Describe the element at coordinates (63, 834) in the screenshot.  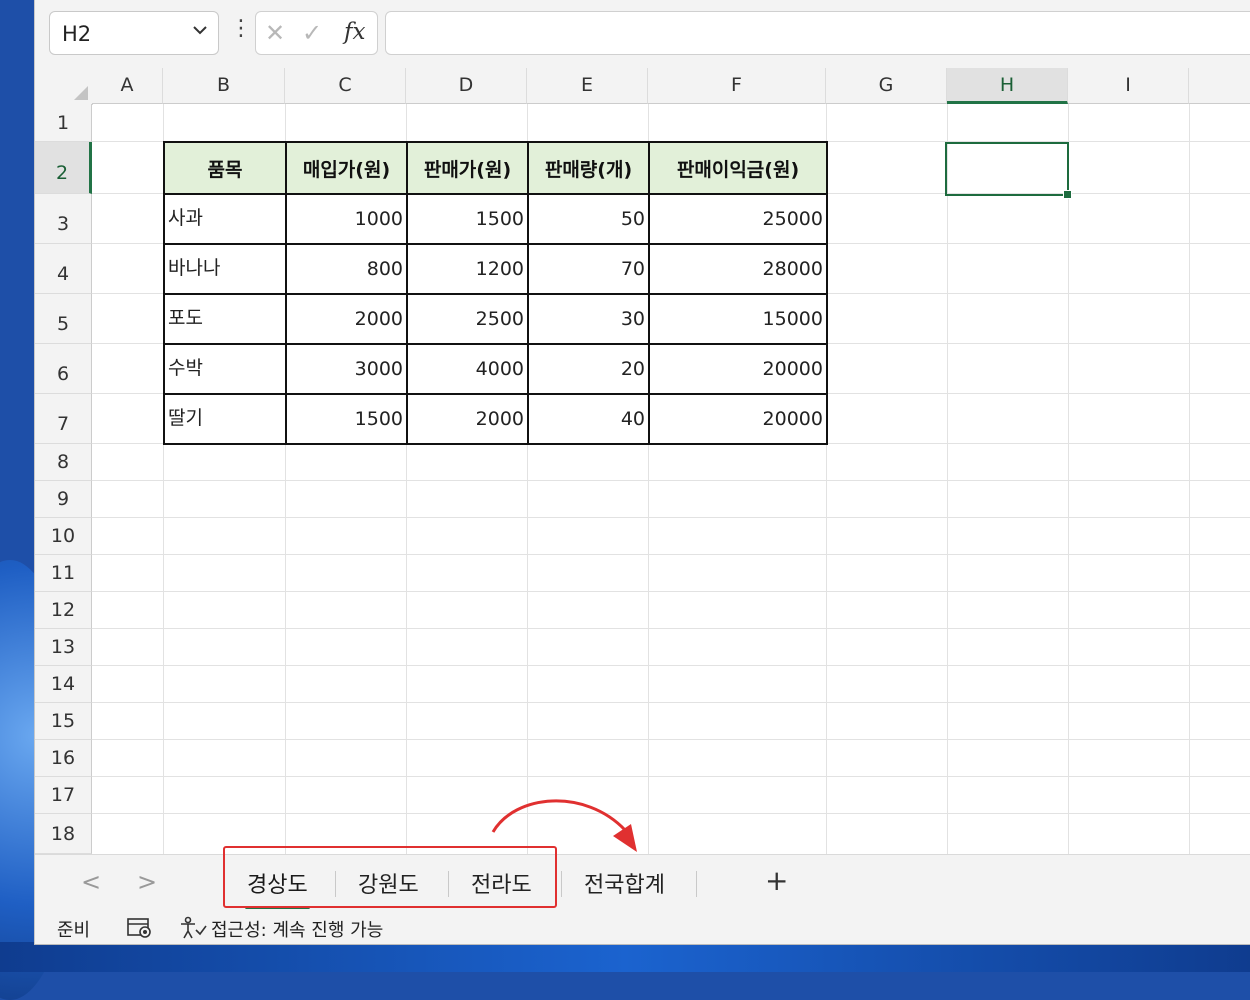
I see `row-header: 18` at that location.